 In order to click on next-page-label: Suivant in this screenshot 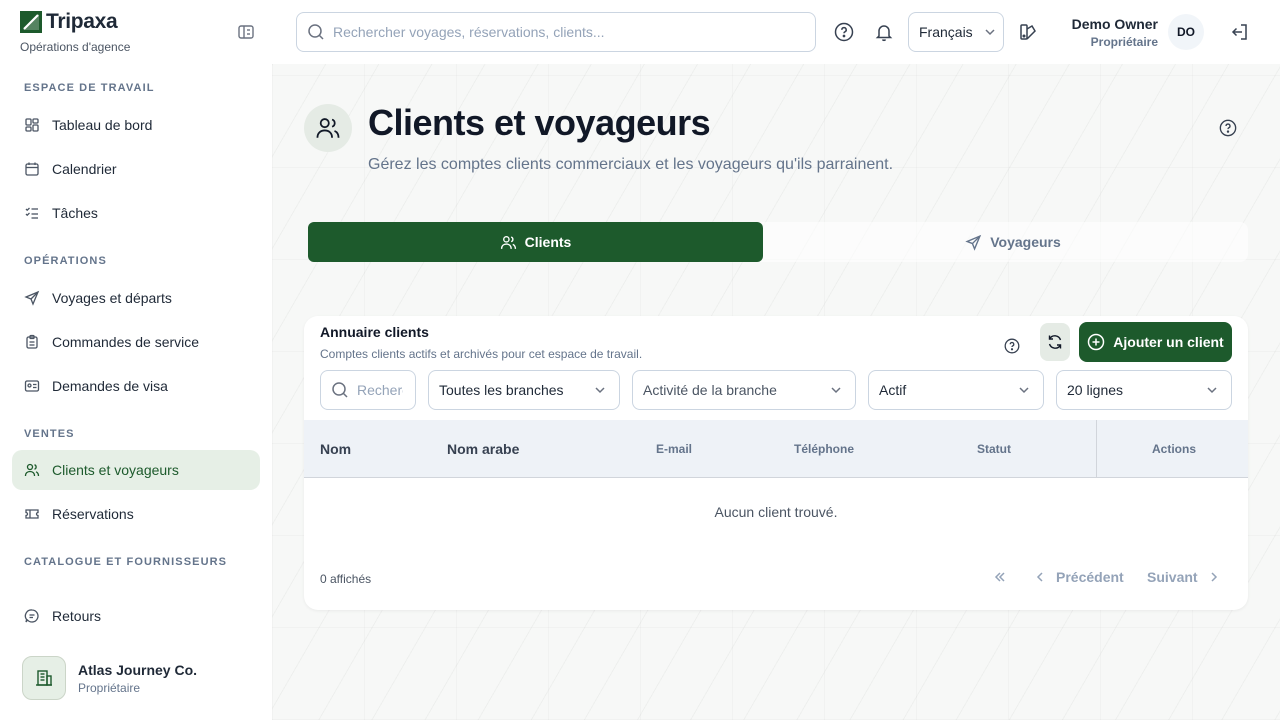, I will do `click(1172, 577)`.